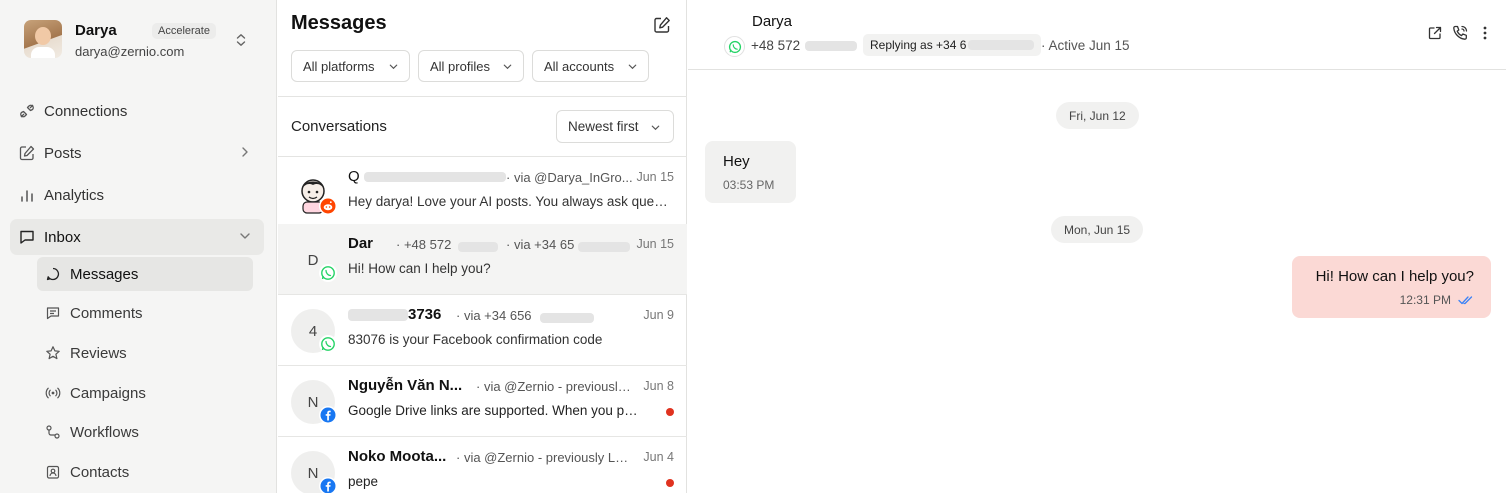  I want to click on filter-label: All profiles, so click(460, 66).